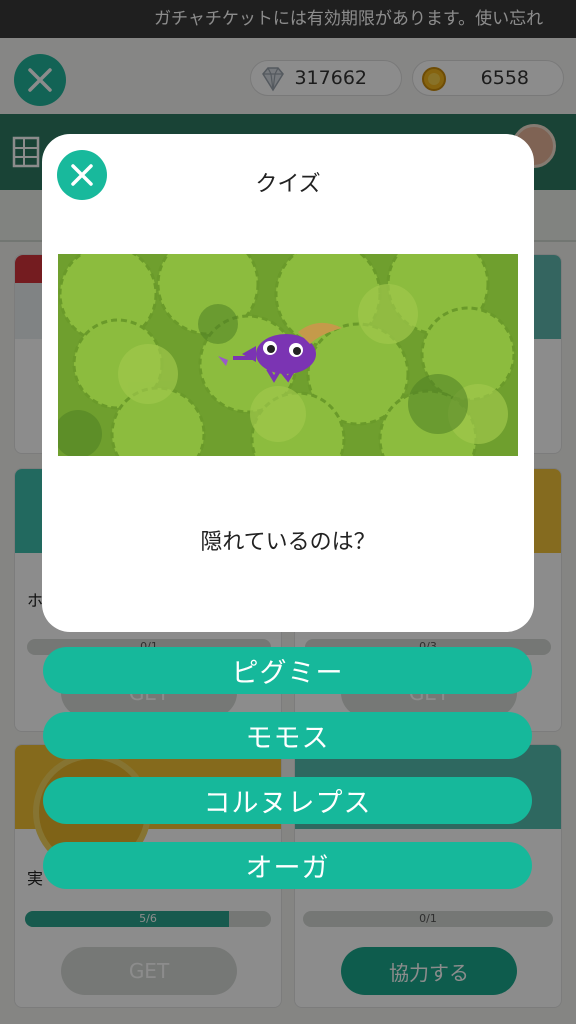 The height and width of the screenshot is (1024, 576). What do you see at coordinates (287, 670) in the screenshot?
I see `answer-button-1: ピグミー` at bounding box center [287, 670].